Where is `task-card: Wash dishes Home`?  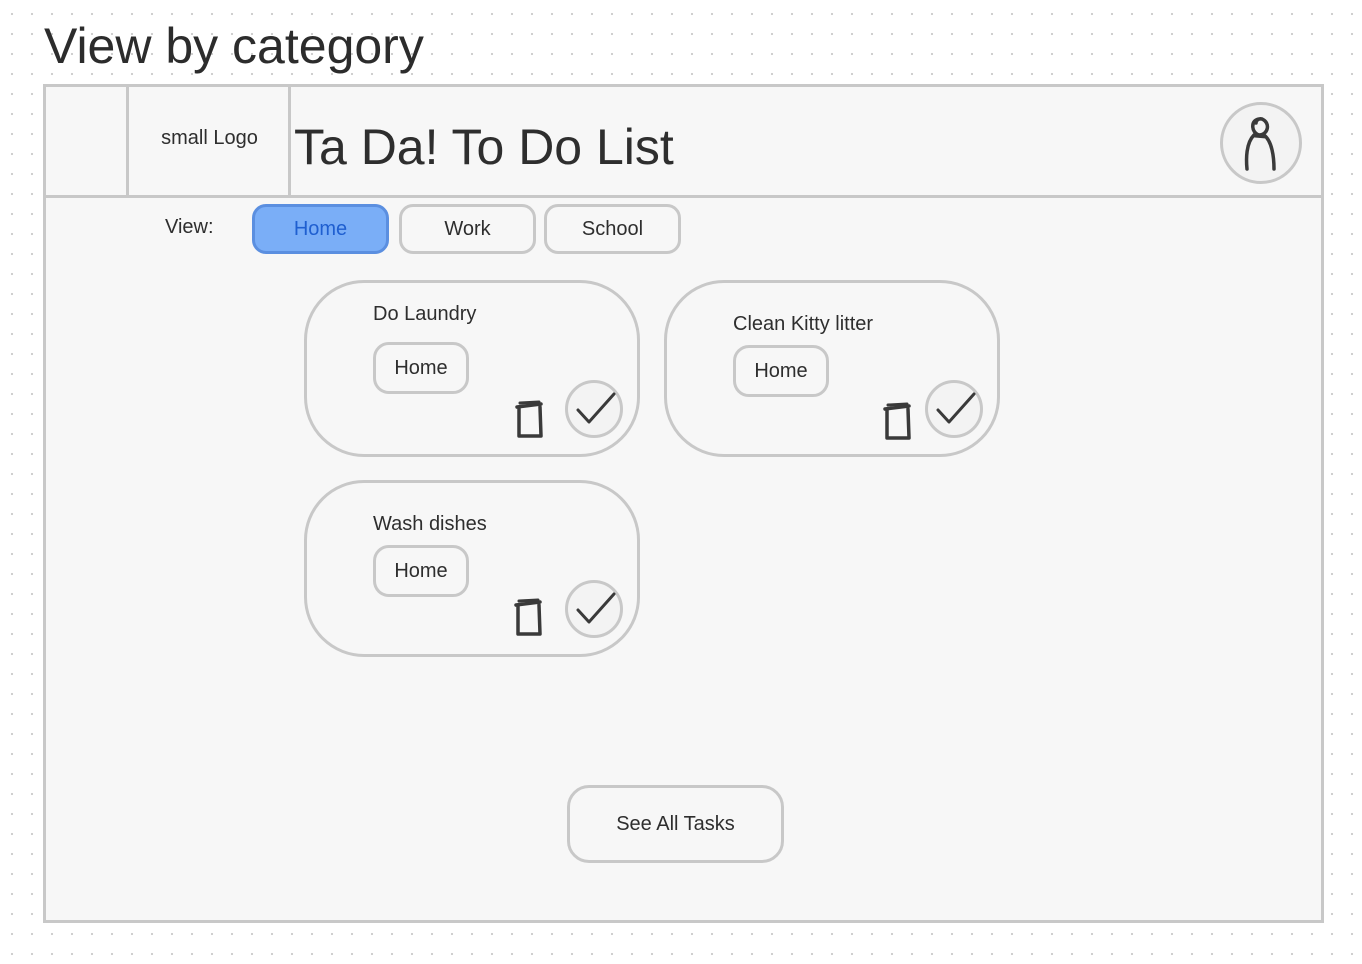
task-card: Wash dishes Home is located at coordinates (472, 568).